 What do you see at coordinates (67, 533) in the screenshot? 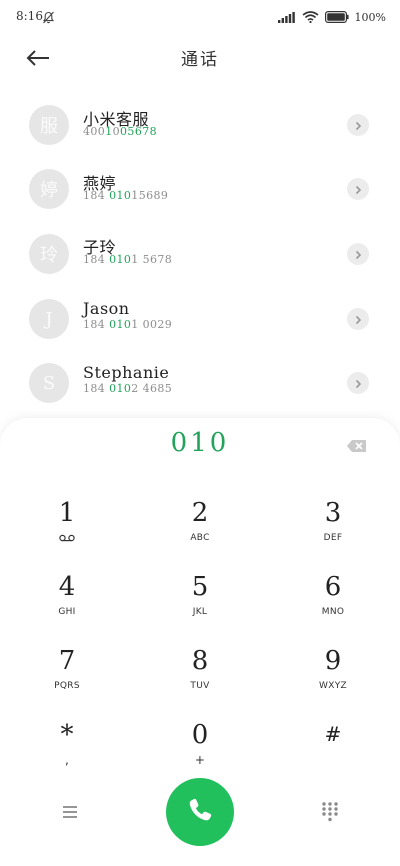
I see `key-1: 1` at bounding box center [67, 533].